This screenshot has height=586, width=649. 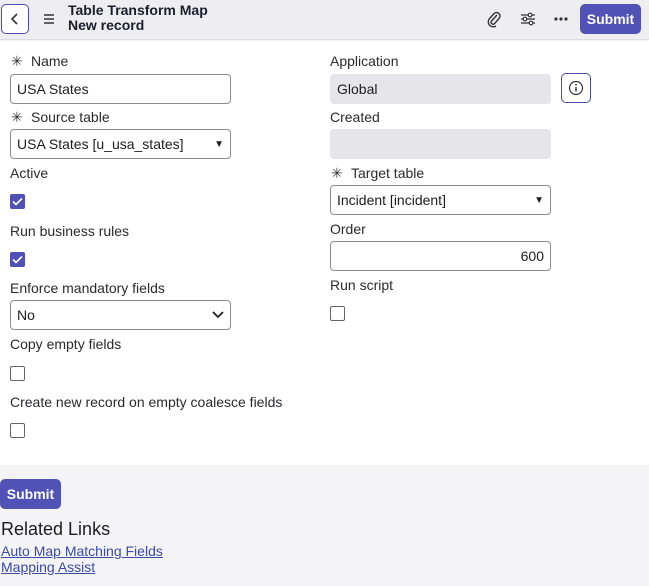 What do you see at coordinates (29, 173) in the screenshot?
I see `active-label: Active` at bounding box center [29, 173].